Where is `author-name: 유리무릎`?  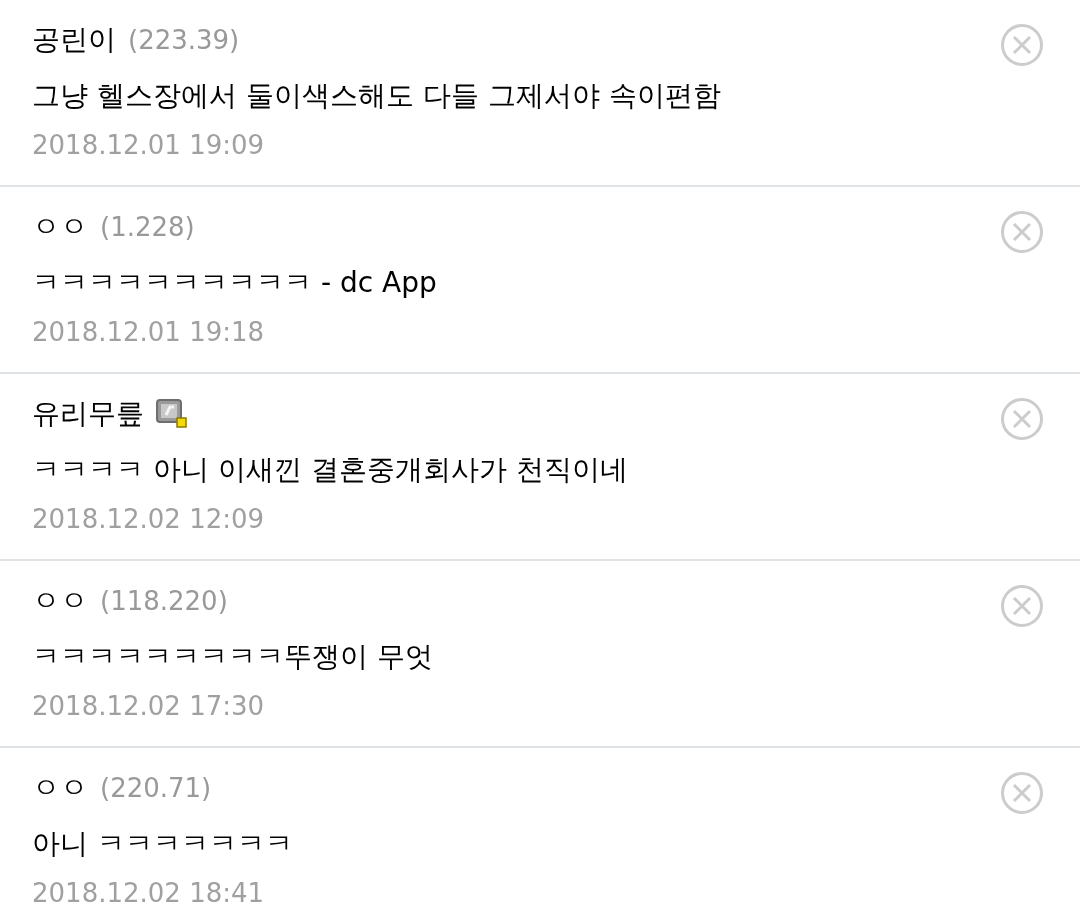
author-name: 유리무릎 is located at coordinates (88, 414).